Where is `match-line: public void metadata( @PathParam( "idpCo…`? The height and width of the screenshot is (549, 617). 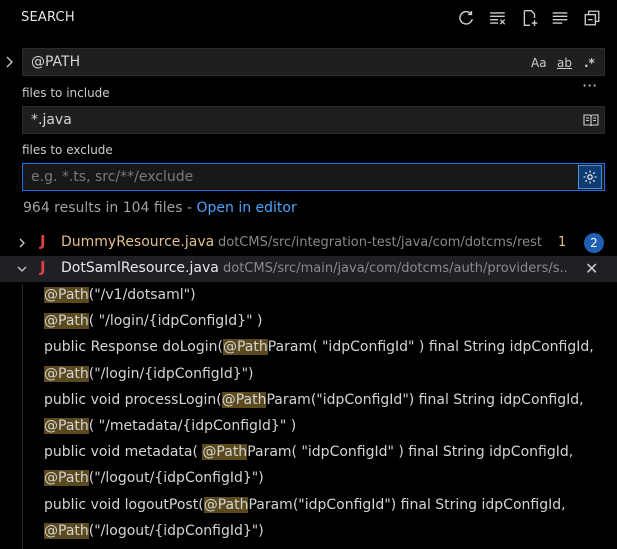 match-line: public void metadata( @PathParam( "idpCo… is located at coordinates (309, 452).